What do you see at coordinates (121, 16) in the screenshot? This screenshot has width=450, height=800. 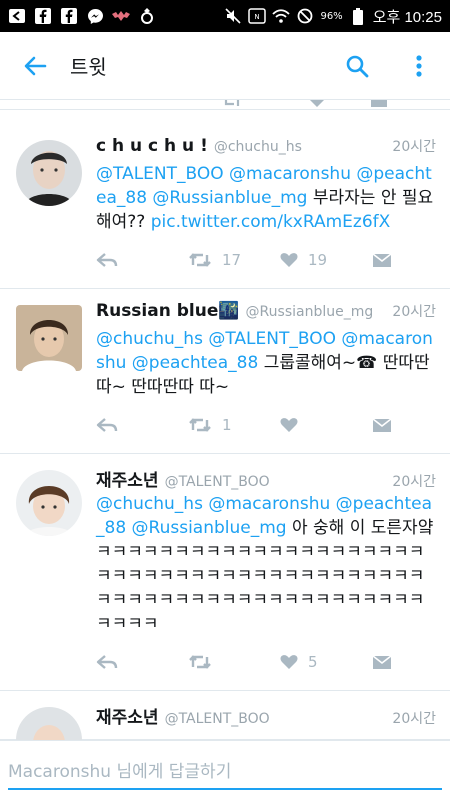 I see `bat-icon` at bounding box center [121, 16].